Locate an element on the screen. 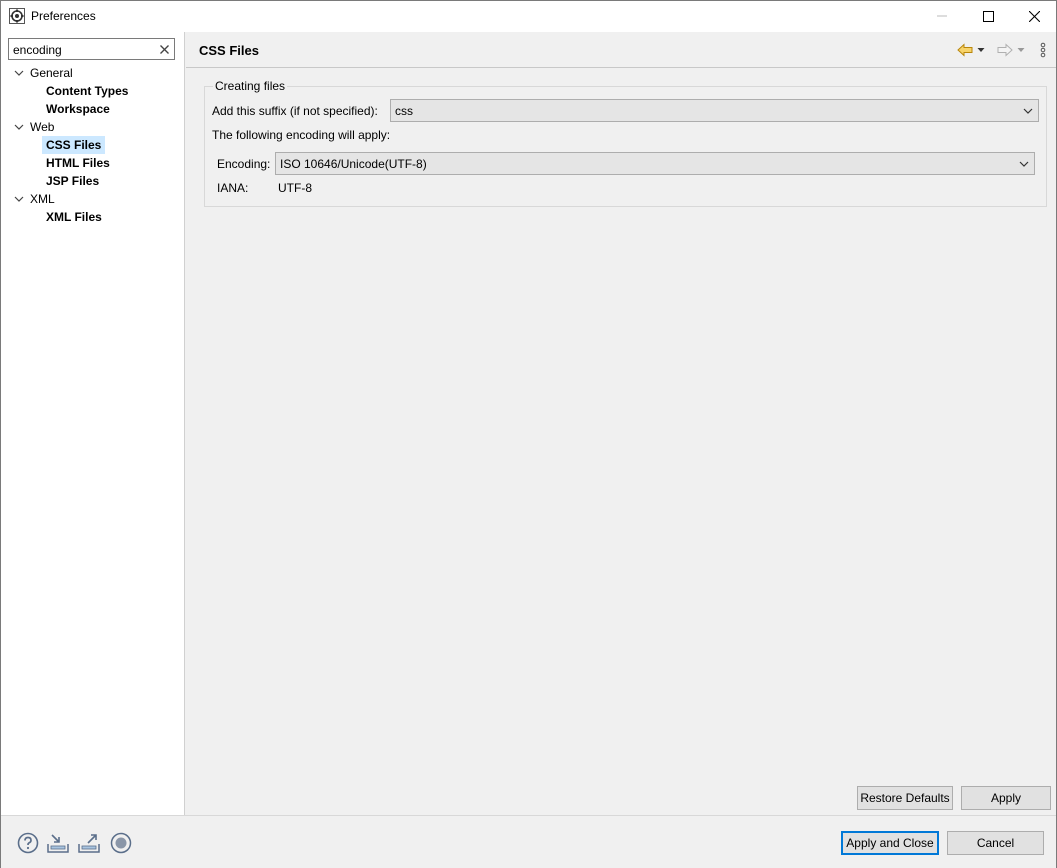  encoding-combo: ISO 10646/Unicode(UTF-8) is located at coordinates (655, 163).